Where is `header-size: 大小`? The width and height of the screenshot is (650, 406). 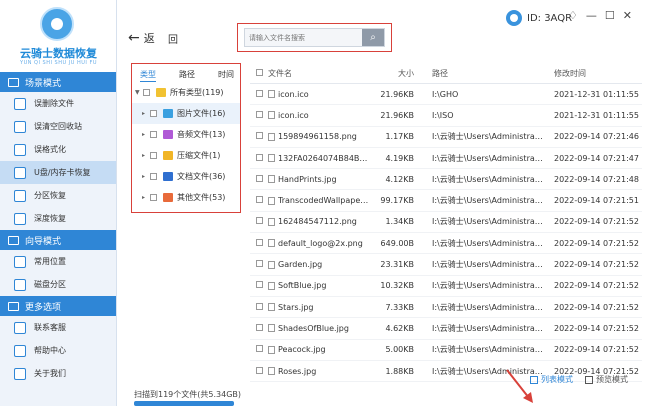
header-size: 大小 is located at coordinates (394, 73).